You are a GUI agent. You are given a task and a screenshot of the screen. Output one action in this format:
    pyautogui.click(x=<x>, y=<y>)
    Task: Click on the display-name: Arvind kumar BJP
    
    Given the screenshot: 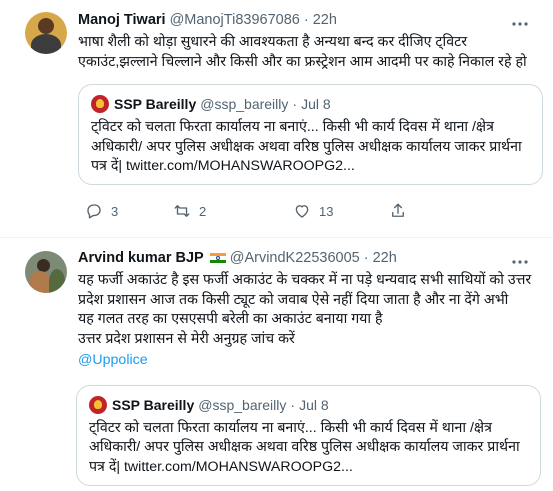 What is the action you would take?
    pyautogui.click(x=141, y=258)
    